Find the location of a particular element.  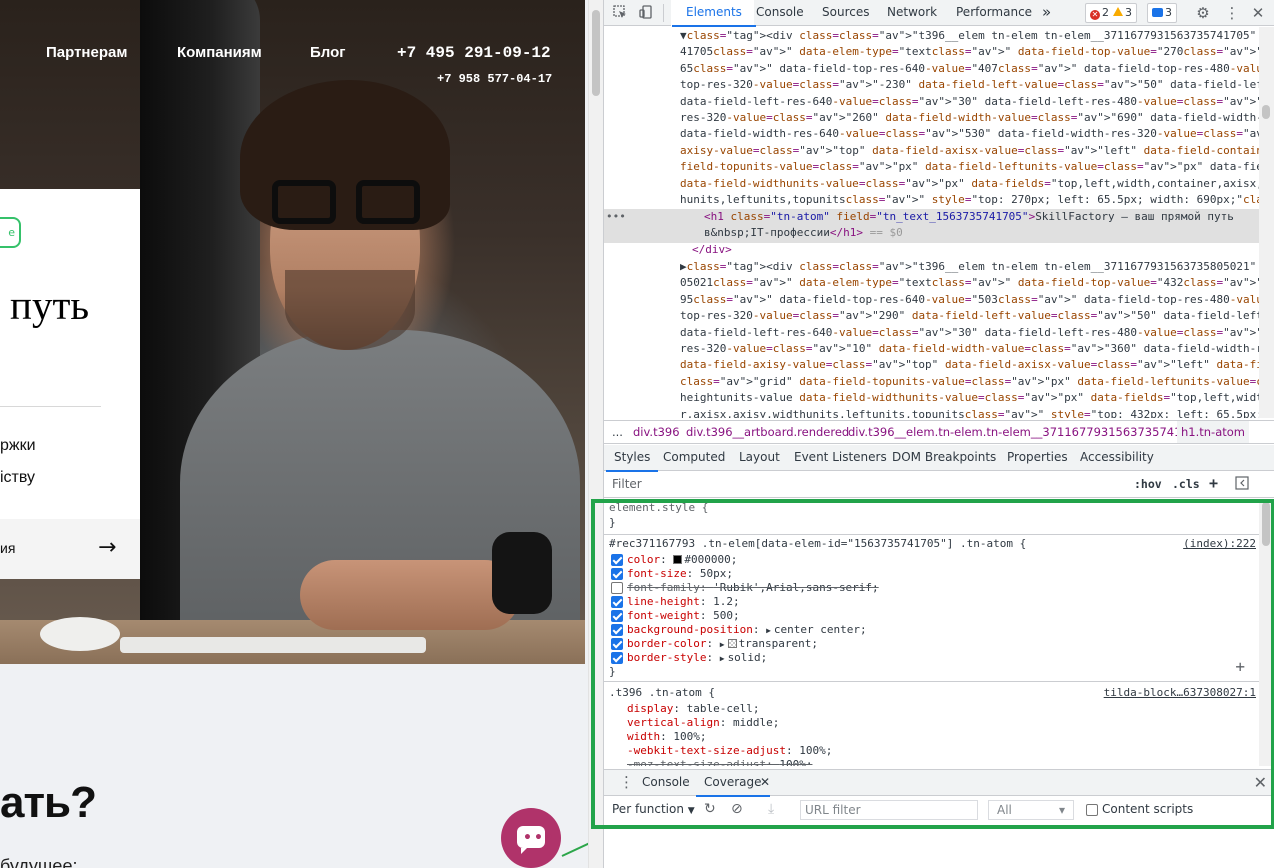

tab-performance: Performance is located at coordinates (994, 13).